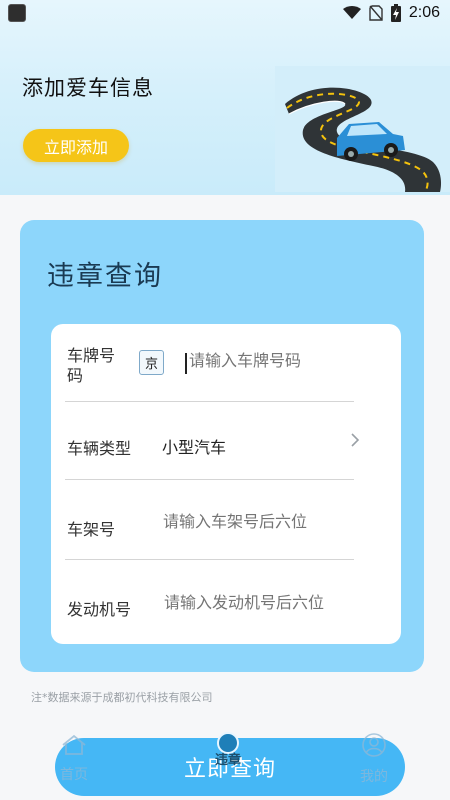 The image size is (450, 800). What do you see at coordinates (194, 447) in the screenshot?
I see `vehicle-type-value: 小型汽车` at bounding box center [194, 447].